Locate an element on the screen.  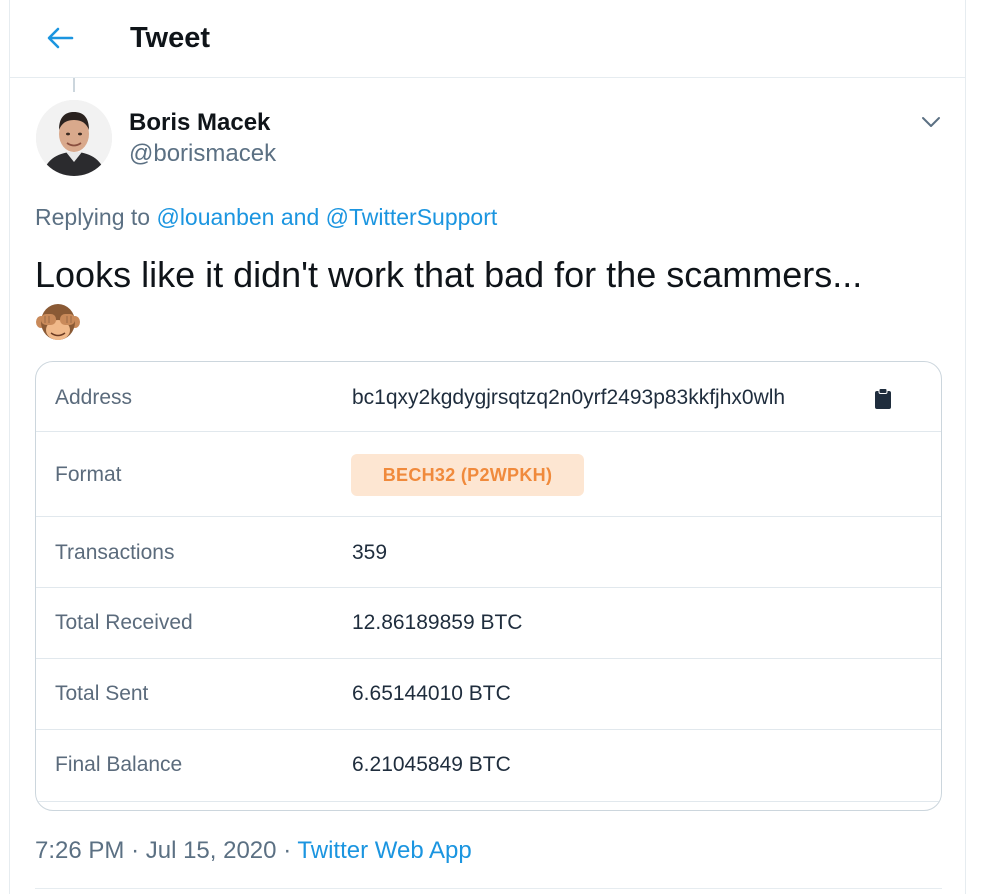
more-options-button is located at coordinates (931, 122).